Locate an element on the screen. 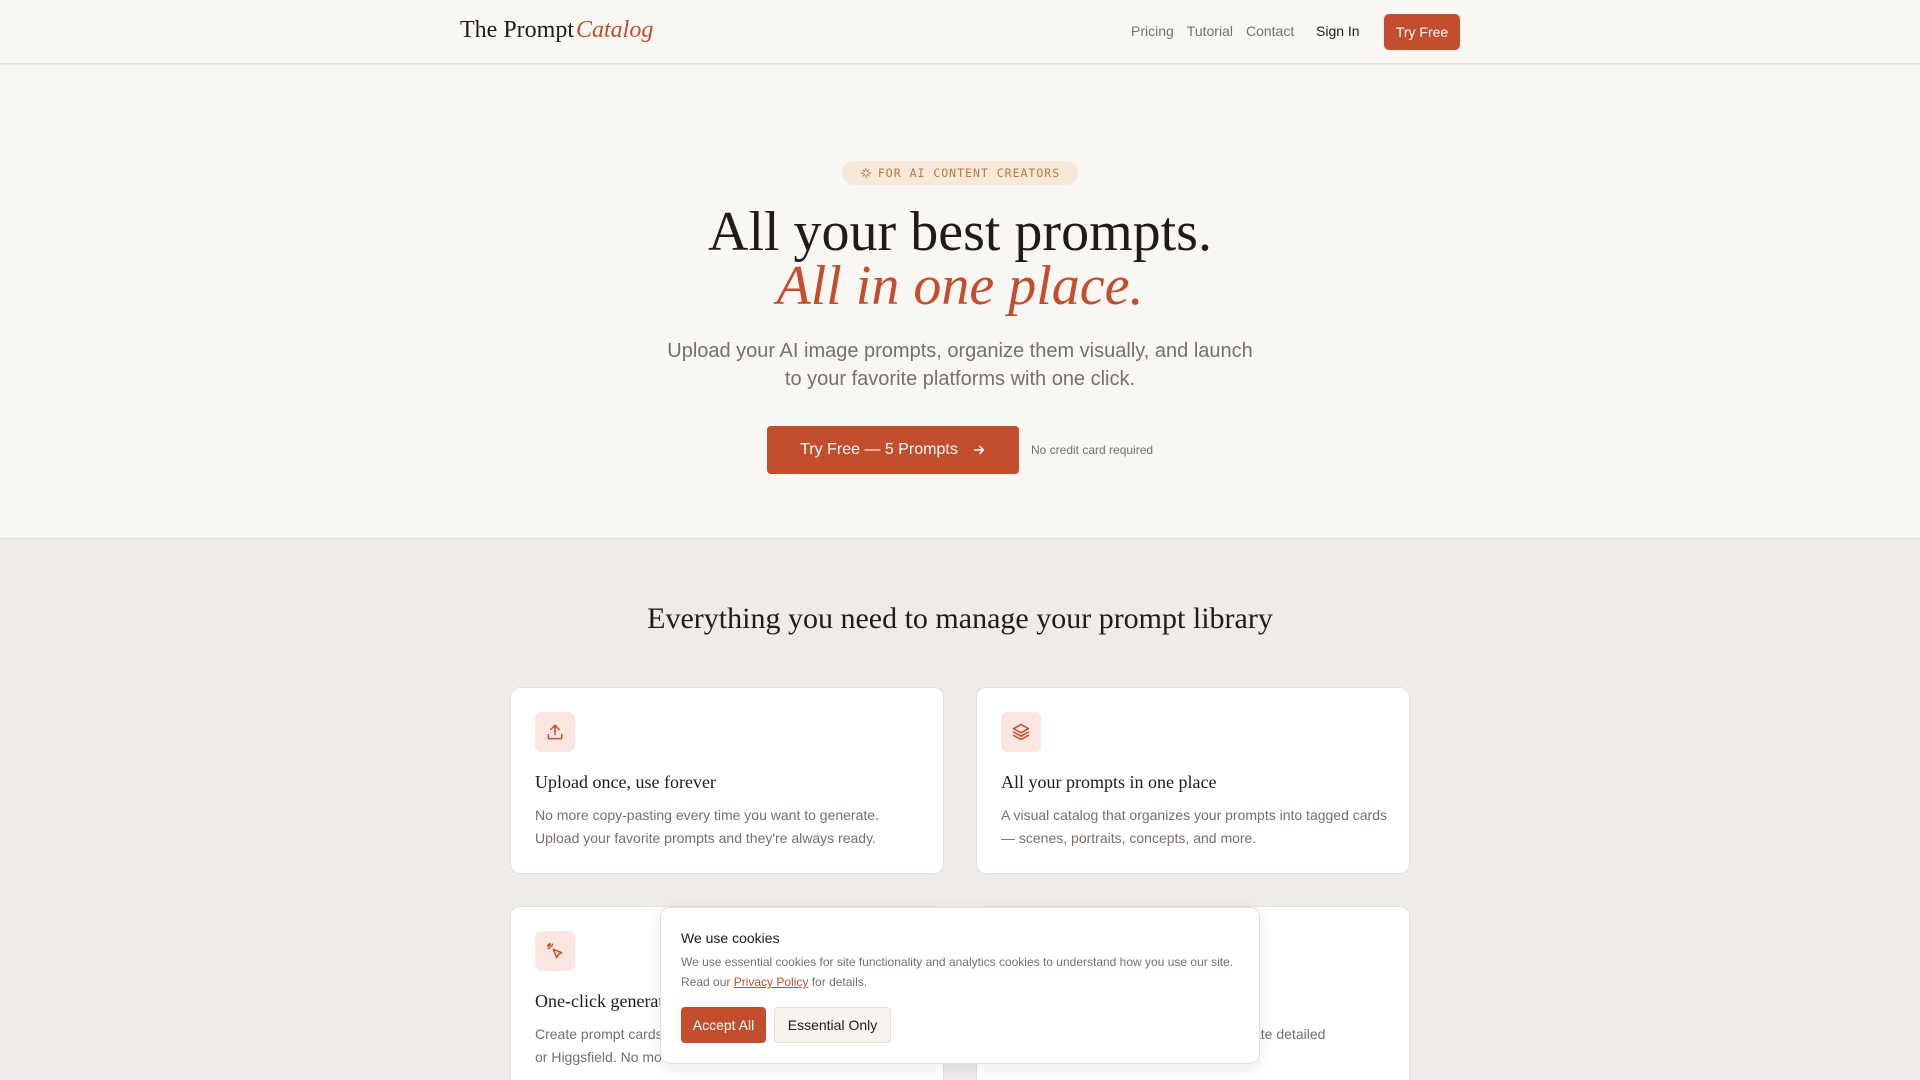 This screenshot has width=1920, height=1080. cta-note: No credit card required is located at coordinates (1092, 450).